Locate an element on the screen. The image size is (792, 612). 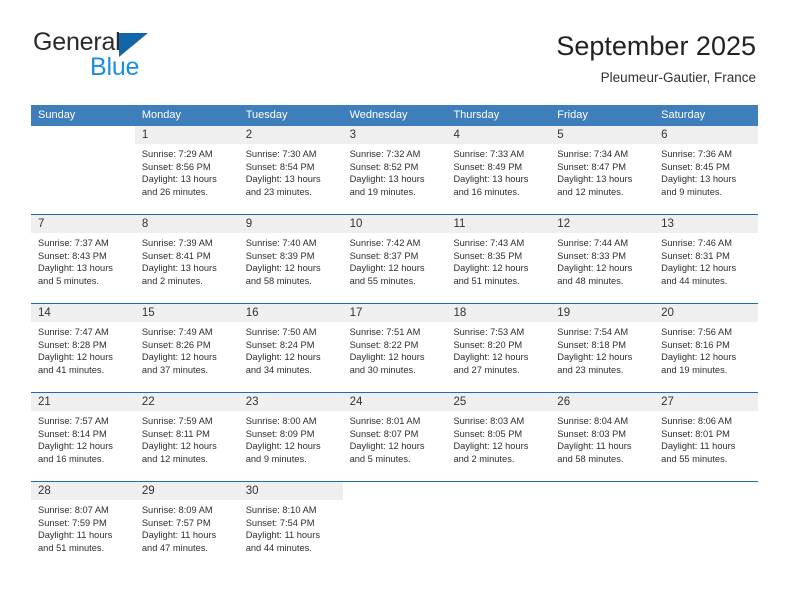
sunrise-text: Sunrise: 8:10 AM is located at coordinates (281, 510).